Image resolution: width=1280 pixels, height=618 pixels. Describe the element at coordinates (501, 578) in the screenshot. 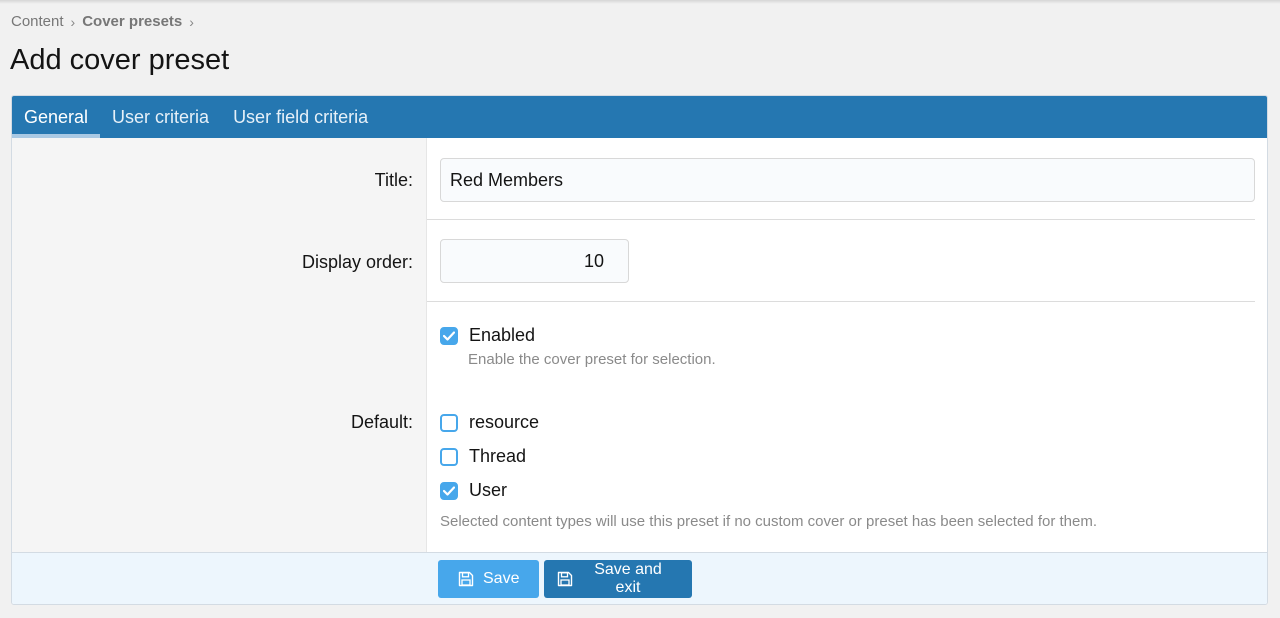

I see `save-button-label: Save` at that location.